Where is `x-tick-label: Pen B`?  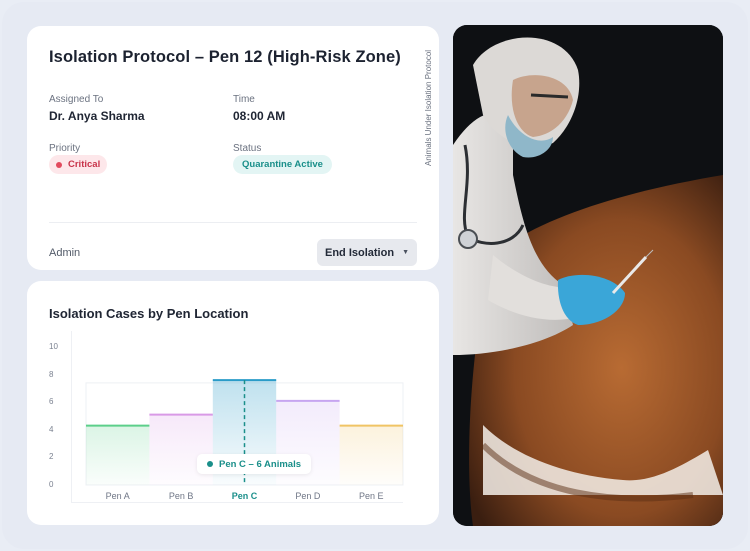
x-tick-label: Pen B is located at coordinates (181, 496).